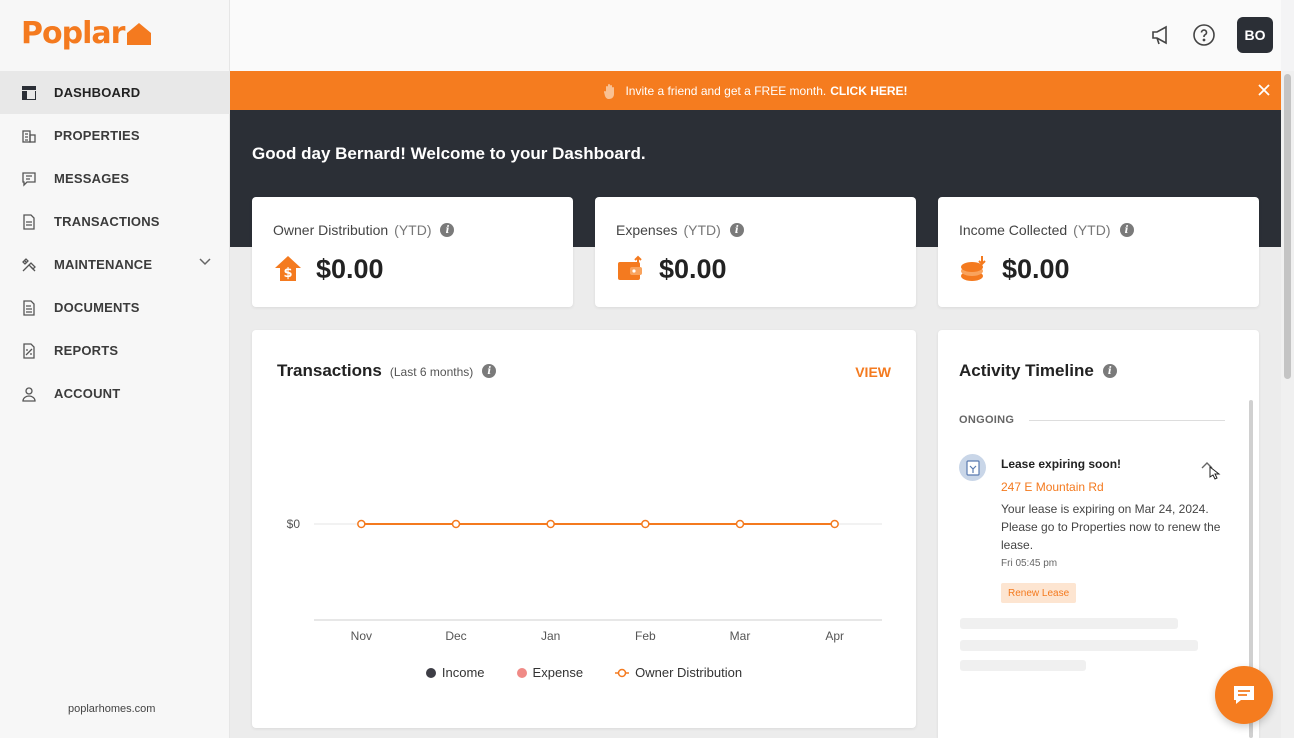 The width and height of the screenshot is (1294, 738). I want to click on report-icon, so click(29, 350).